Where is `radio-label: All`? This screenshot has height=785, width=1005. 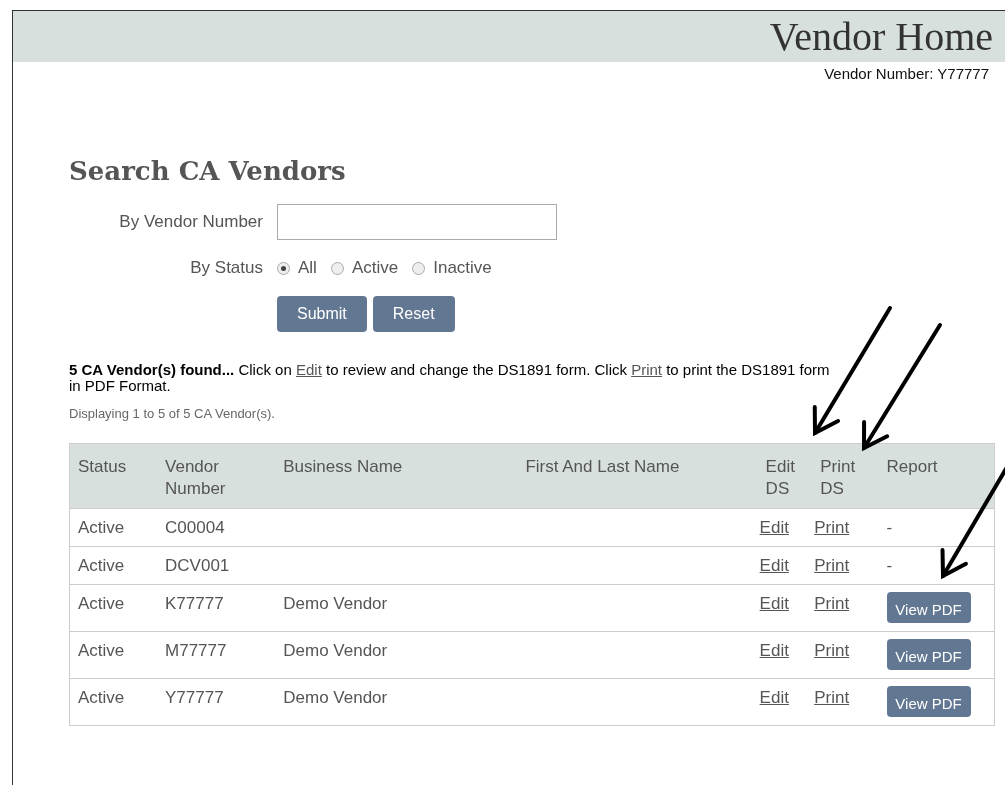
radio-label: All is located at coordinates (307, 268).